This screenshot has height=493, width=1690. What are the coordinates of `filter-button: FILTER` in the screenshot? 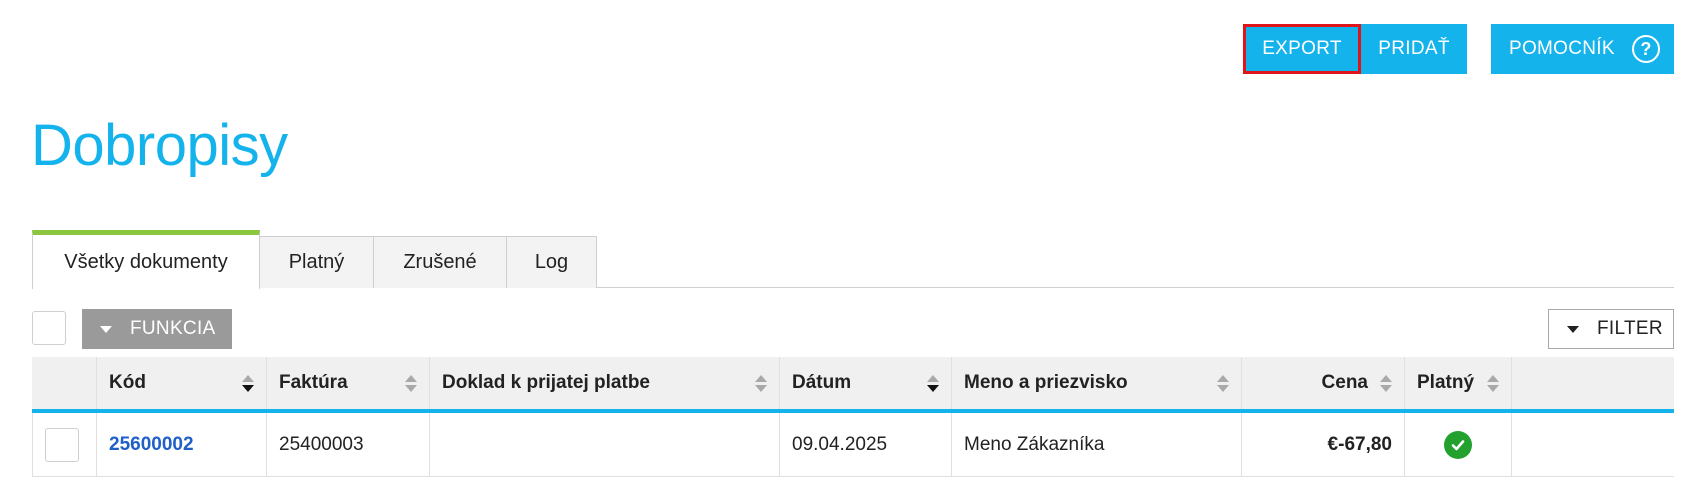 It's located at (1611, 329).